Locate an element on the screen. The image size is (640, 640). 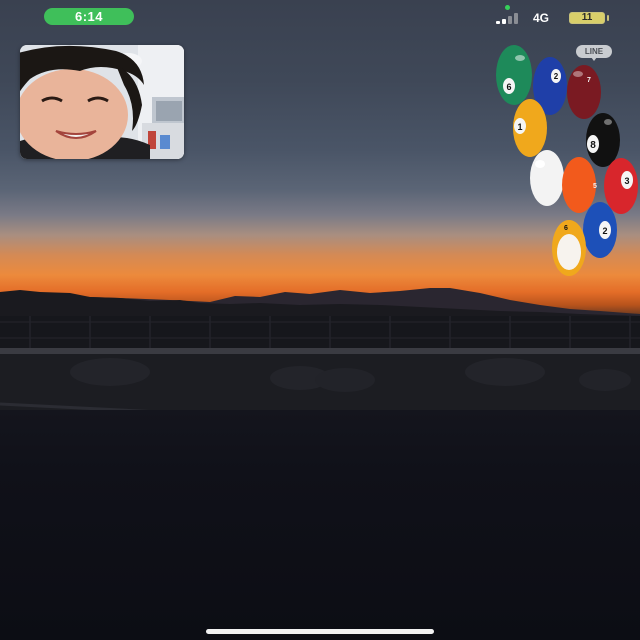
ball-3-red: 3 is located at coordinates (621, 186).